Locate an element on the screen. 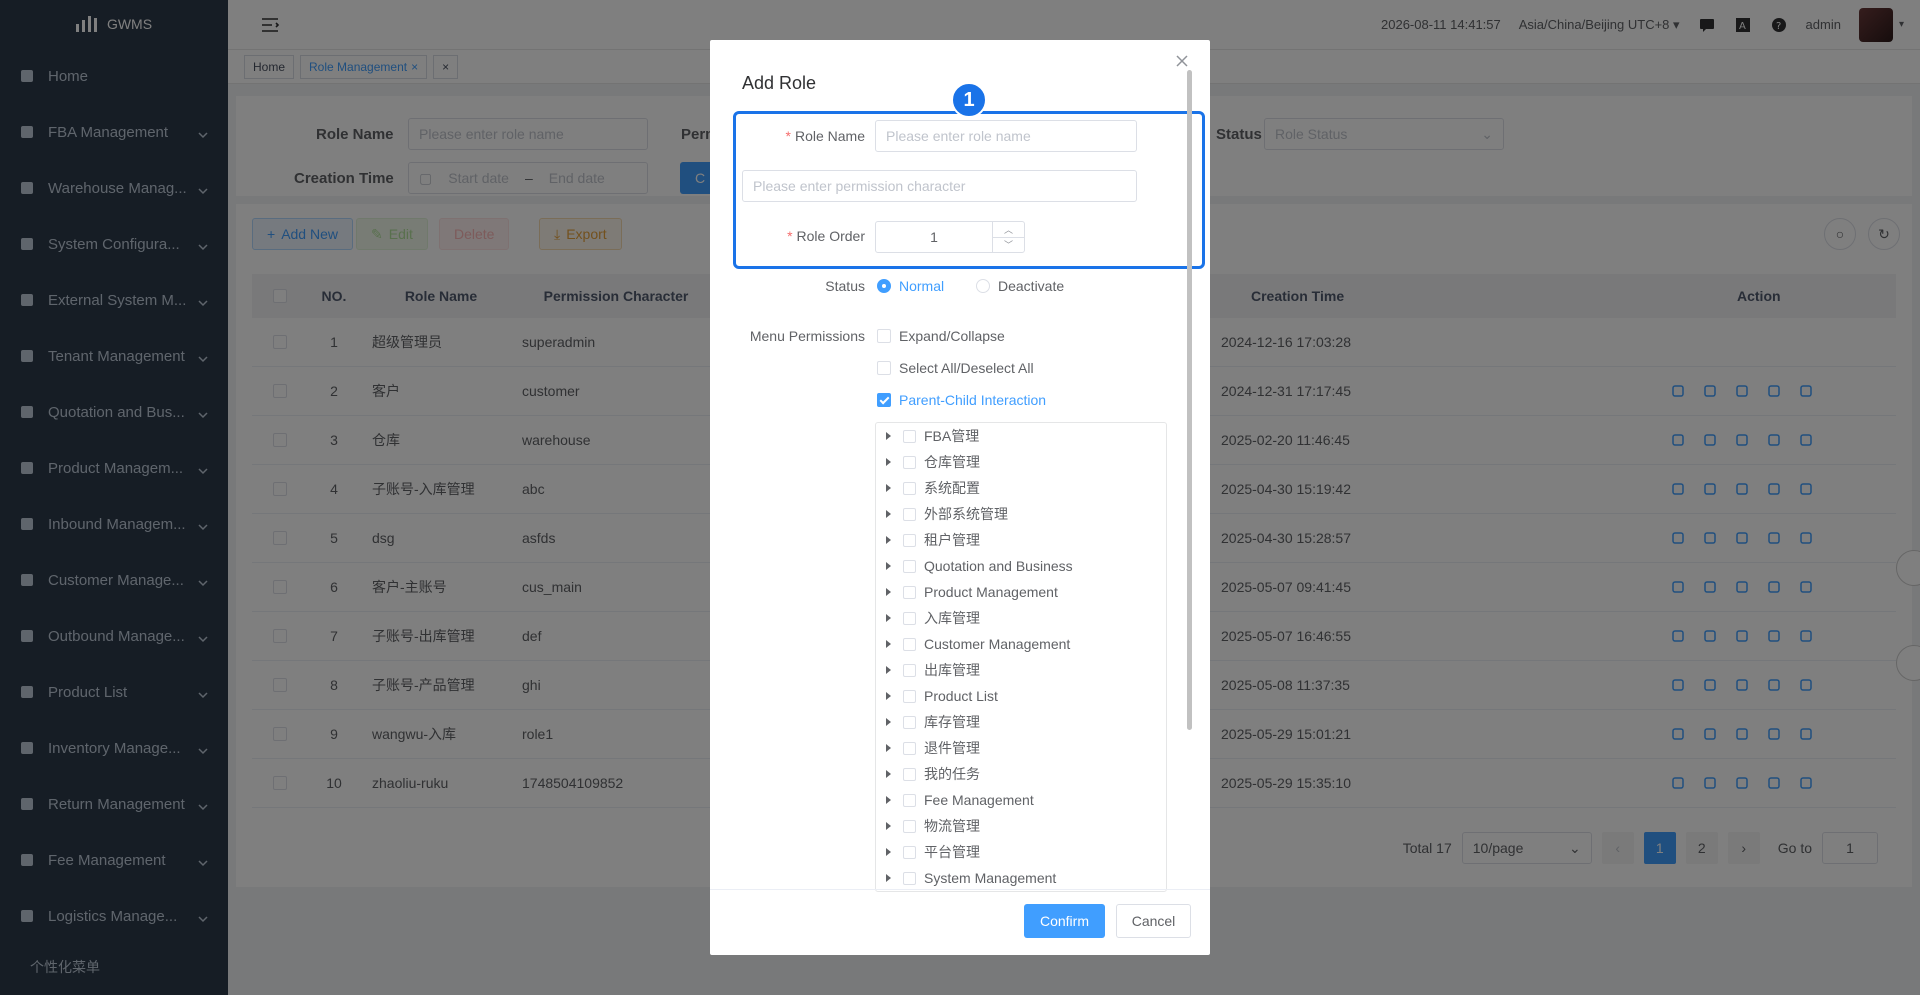 Image resolution: width=1920 pixels, height=995 pixels. annotation-badge: 1 is located at coordinates (969, 100).